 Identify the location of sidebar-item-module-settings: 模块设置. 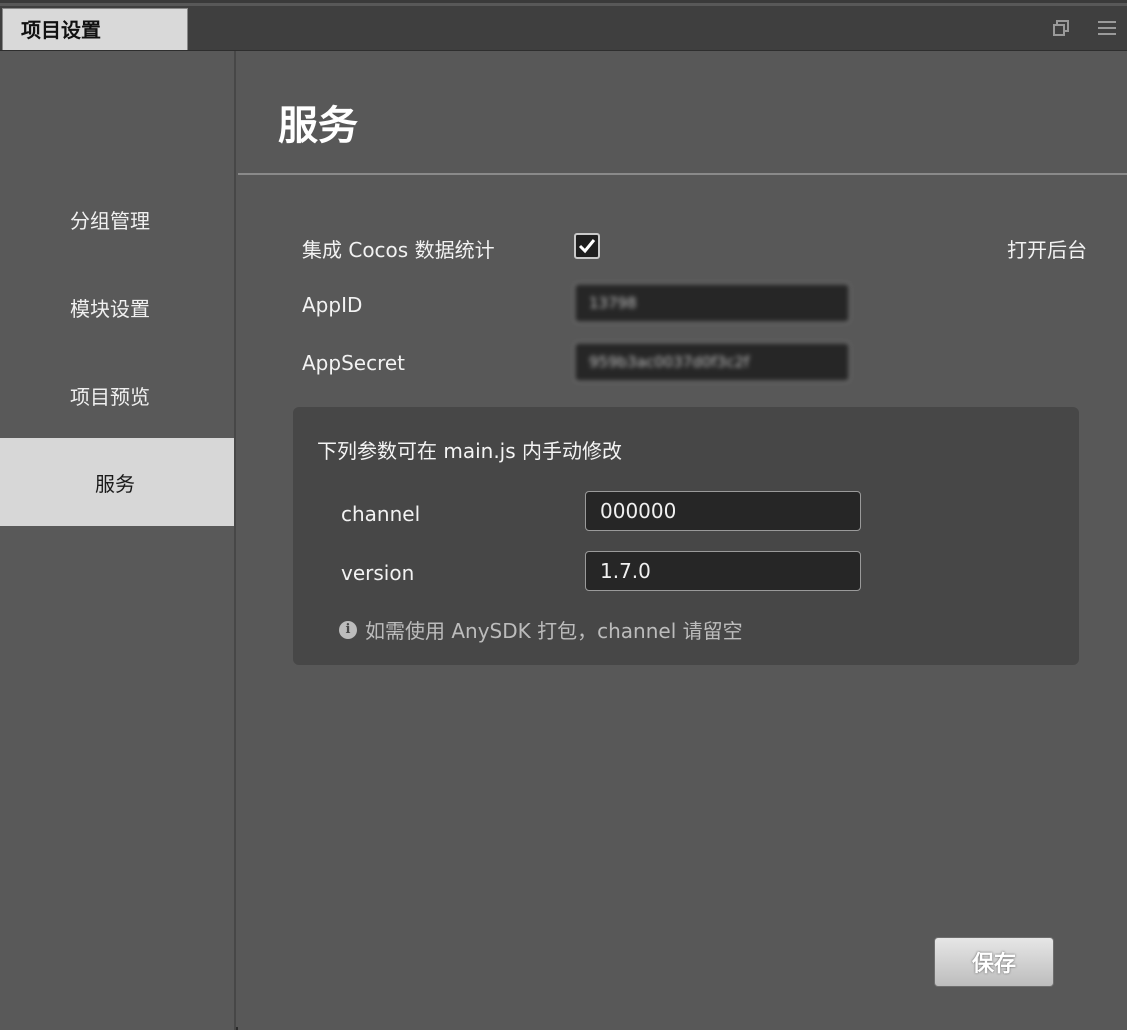
(117, 307).